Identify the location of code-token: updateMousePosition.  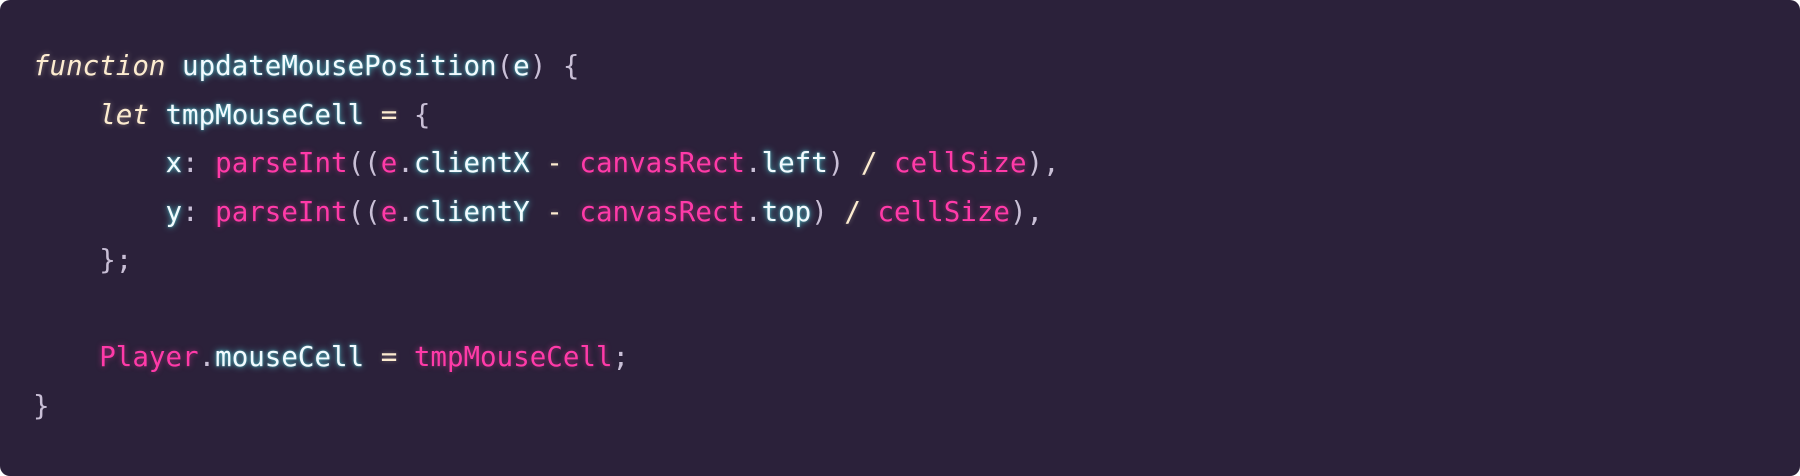
(339, 66).